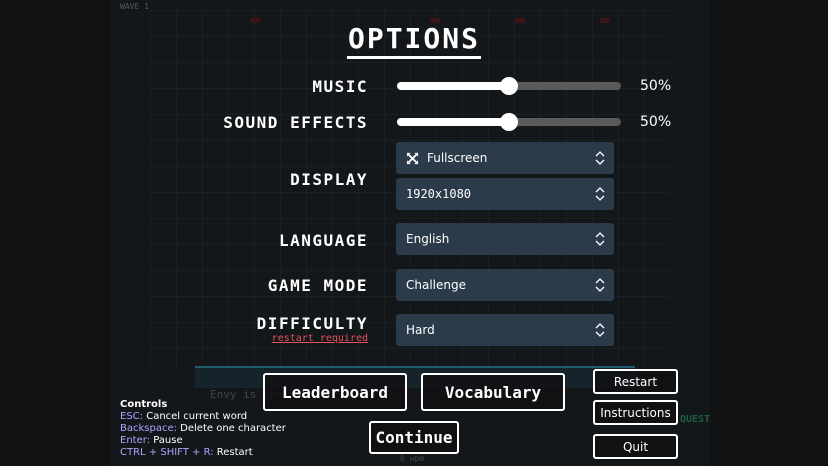 This screenshot has height=466, width=828. What do you see at coordinates (493, 392) in the screenshot?
I see `vocabulary-button: Vocabulary` at bounding box center [493, 392].